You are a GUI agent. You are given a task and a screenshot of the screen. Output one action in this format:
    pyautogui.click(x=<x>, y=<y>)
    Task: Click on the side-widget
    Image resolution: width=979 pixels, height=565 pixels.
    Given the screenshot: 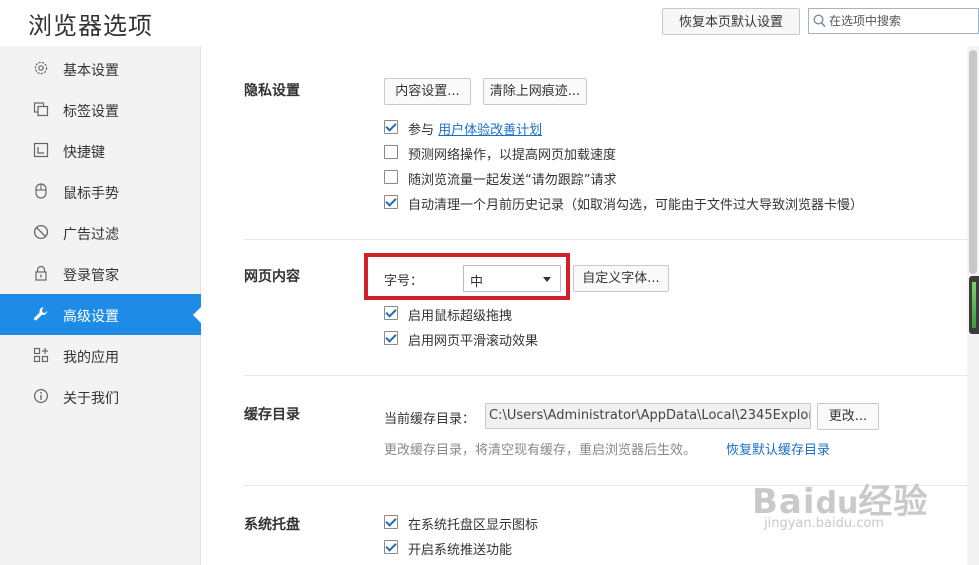 What is the action you would take?
    pyautogui.click(x=974, y=305)
    